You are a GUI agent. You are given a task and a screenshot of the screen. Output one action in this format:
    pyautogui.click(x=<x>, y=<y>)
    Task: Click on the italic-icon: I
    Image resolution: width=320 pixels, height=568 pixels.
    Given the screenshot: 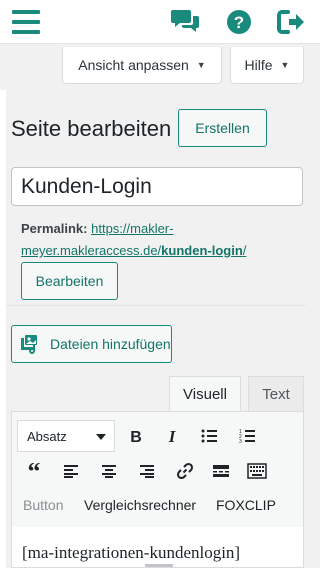 What is the action you would take?
    pyautogui.click(x=172, y=436)
    